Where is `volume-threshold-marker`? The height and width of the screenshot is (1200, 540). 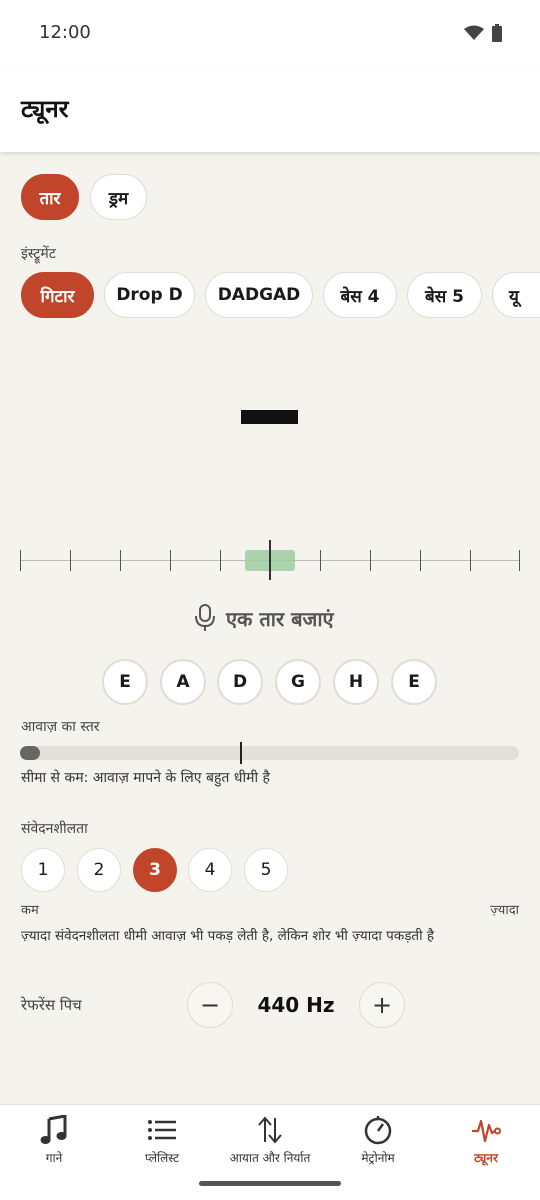
volume-threshold-marker is located at coordinates (241, 753).